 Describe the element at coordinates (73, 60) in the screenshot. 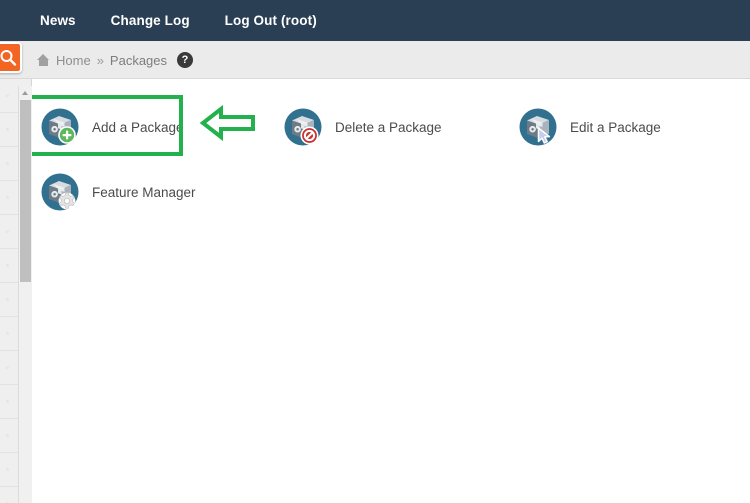

I see `breadcrumb-home-link: Home` at that location.